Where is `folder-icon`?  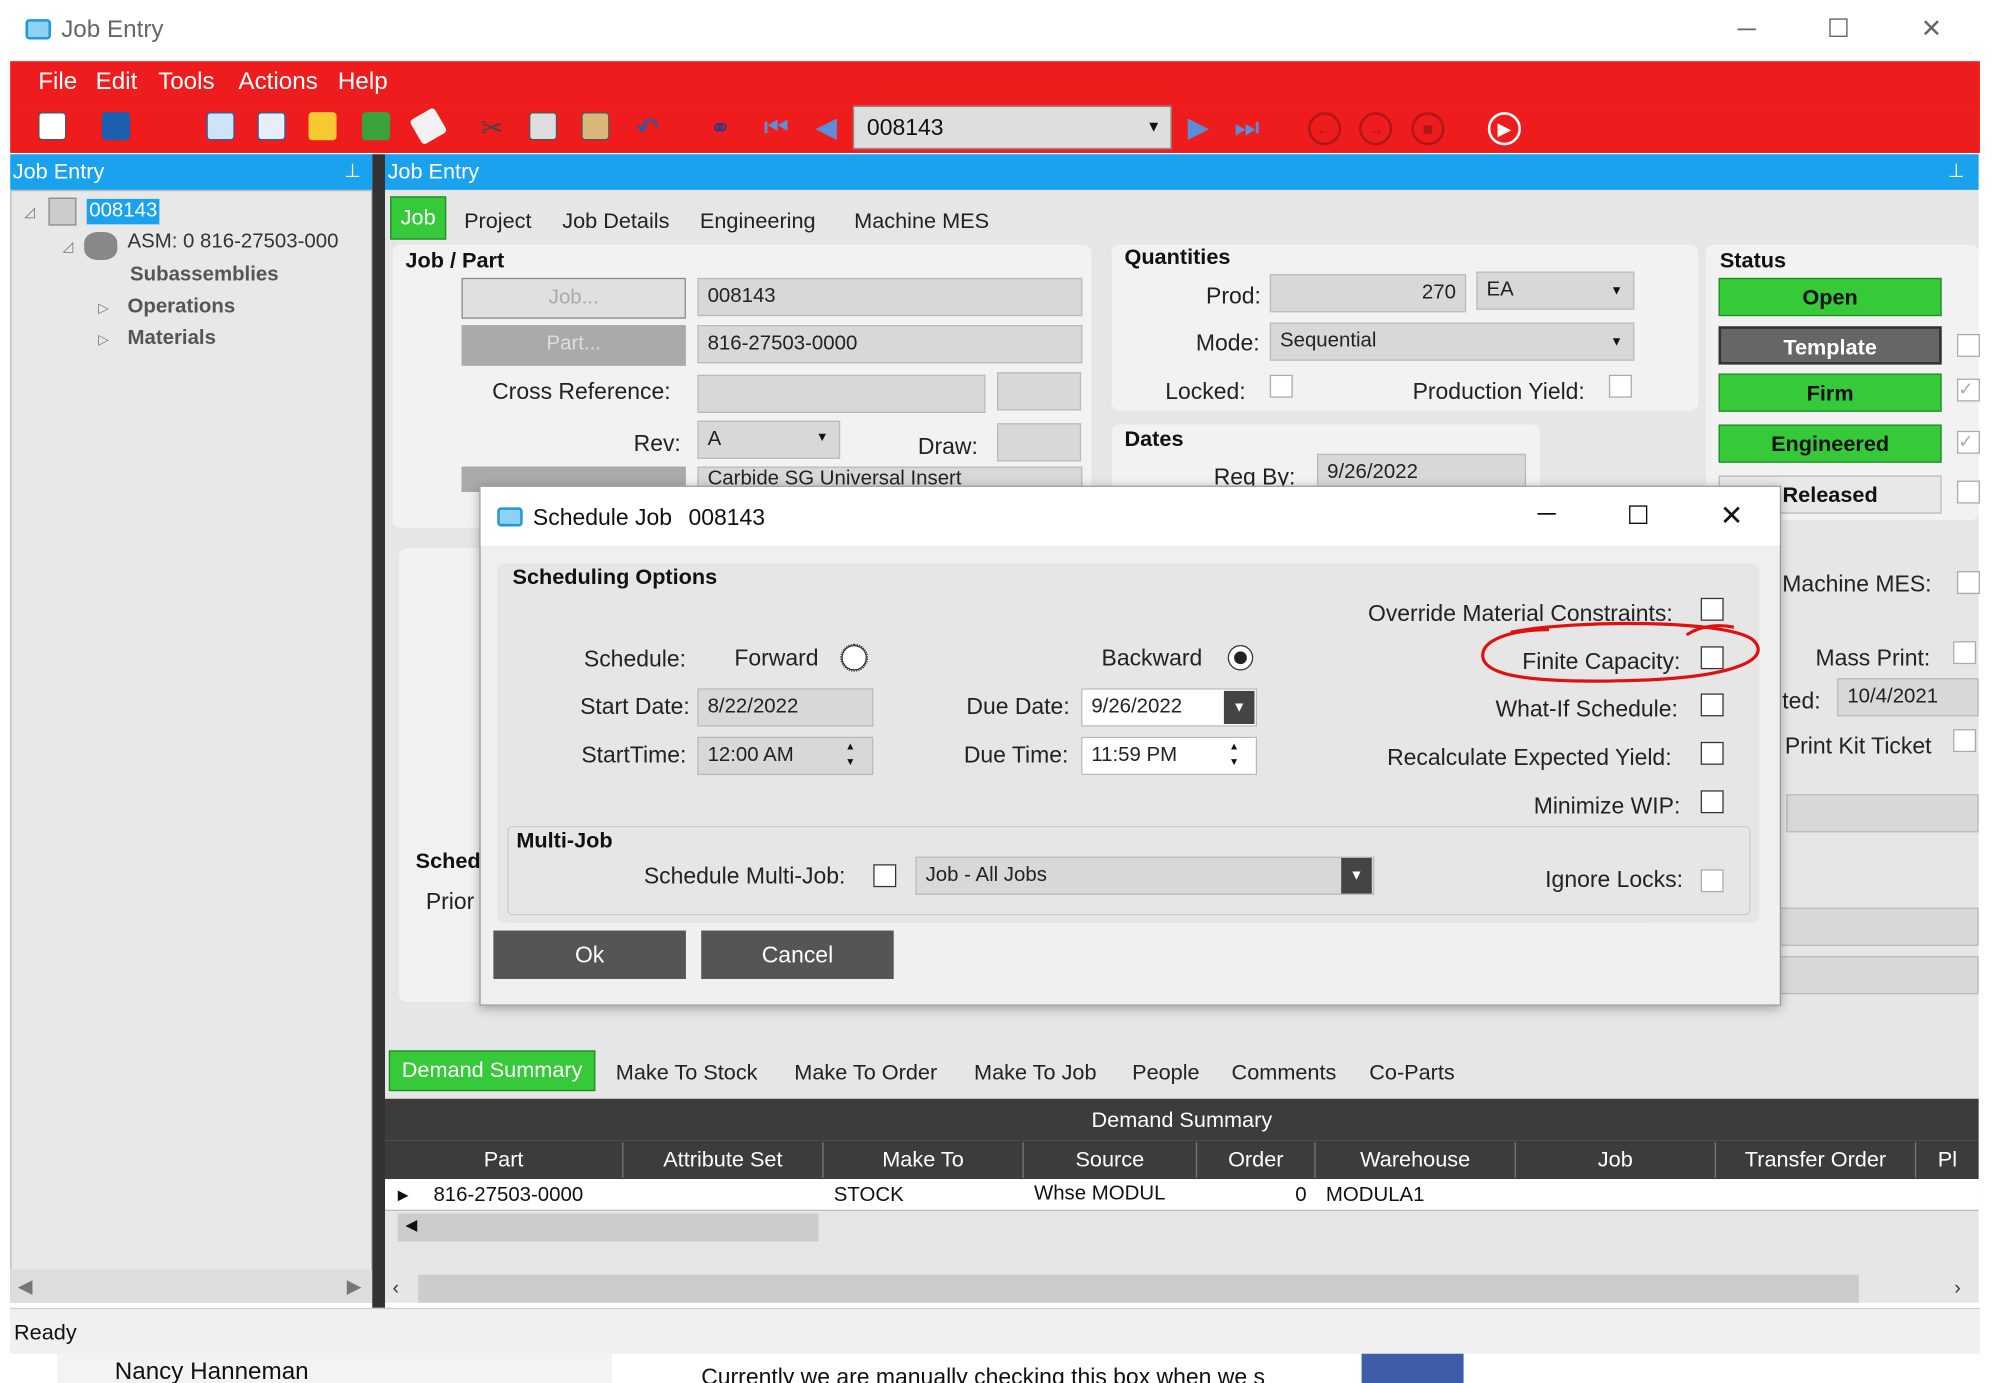
folder-icon is located at coordinates (322, 126).